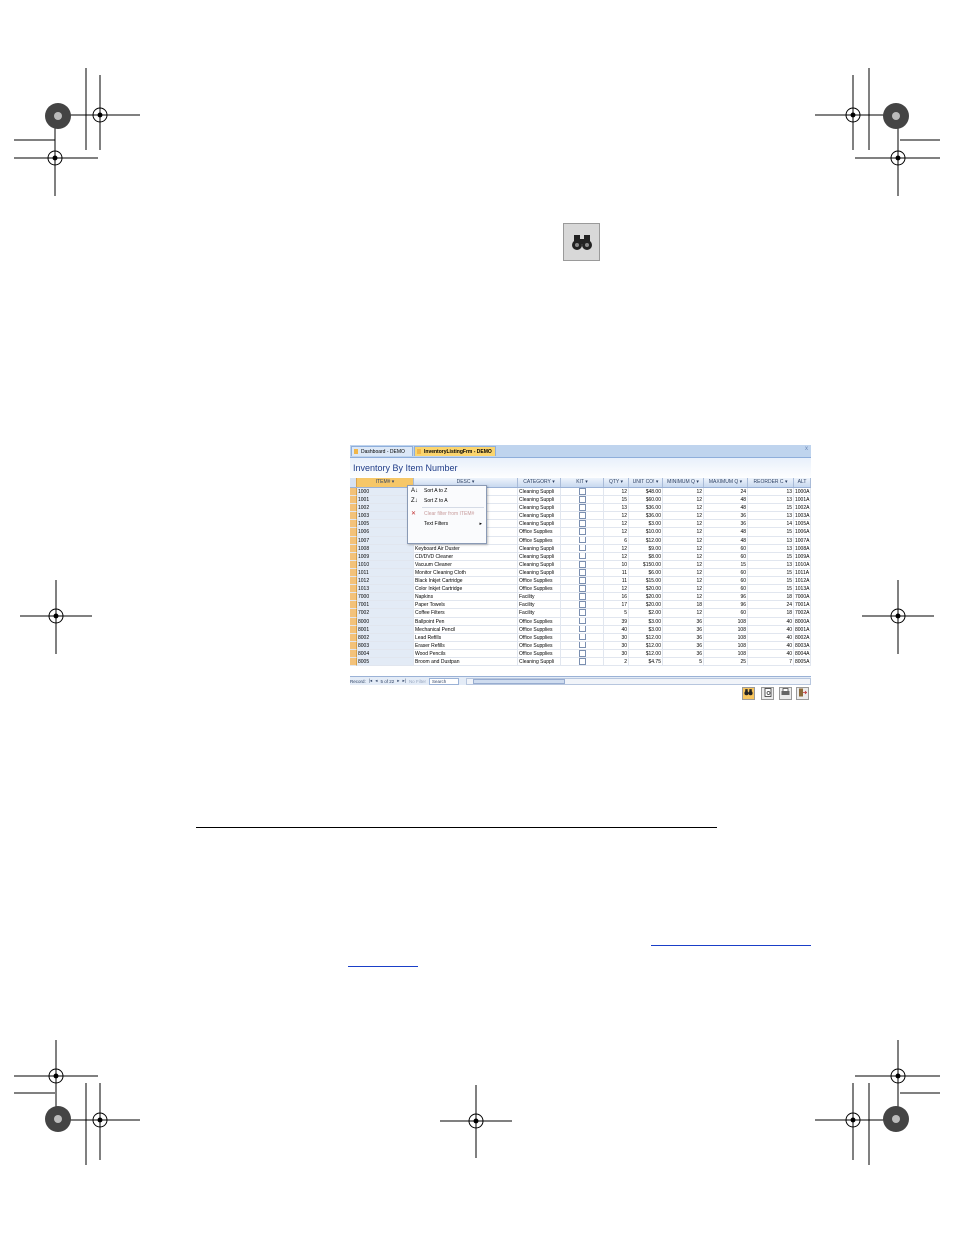 The width and height of the screenshot is (954, 1235). I want to click on cell-desc: Mechanical Pencil, so click(466, 629).